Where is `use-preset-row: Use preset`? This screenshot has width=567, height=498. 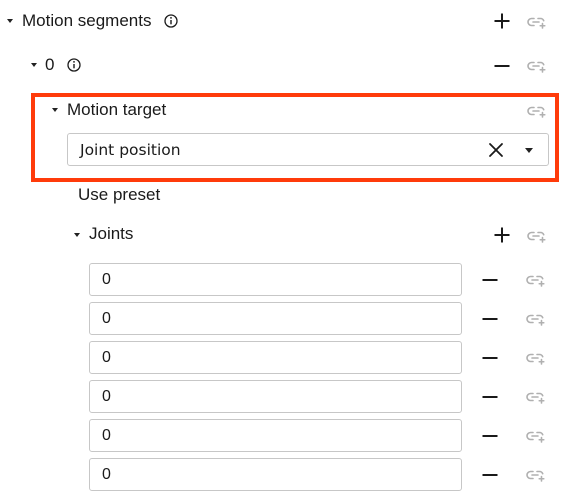
use-preset-row: Use preset is located at coordinates (283, 194).